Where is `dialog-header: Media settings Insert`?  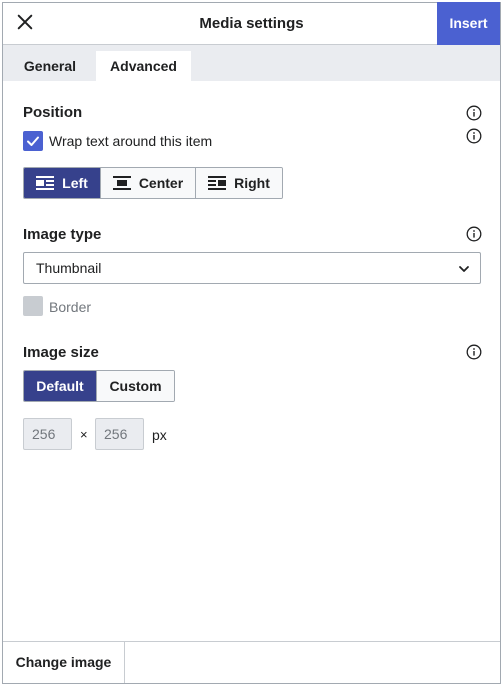 dialog-header: Media settings Insert is located at coordinates (251, 23).